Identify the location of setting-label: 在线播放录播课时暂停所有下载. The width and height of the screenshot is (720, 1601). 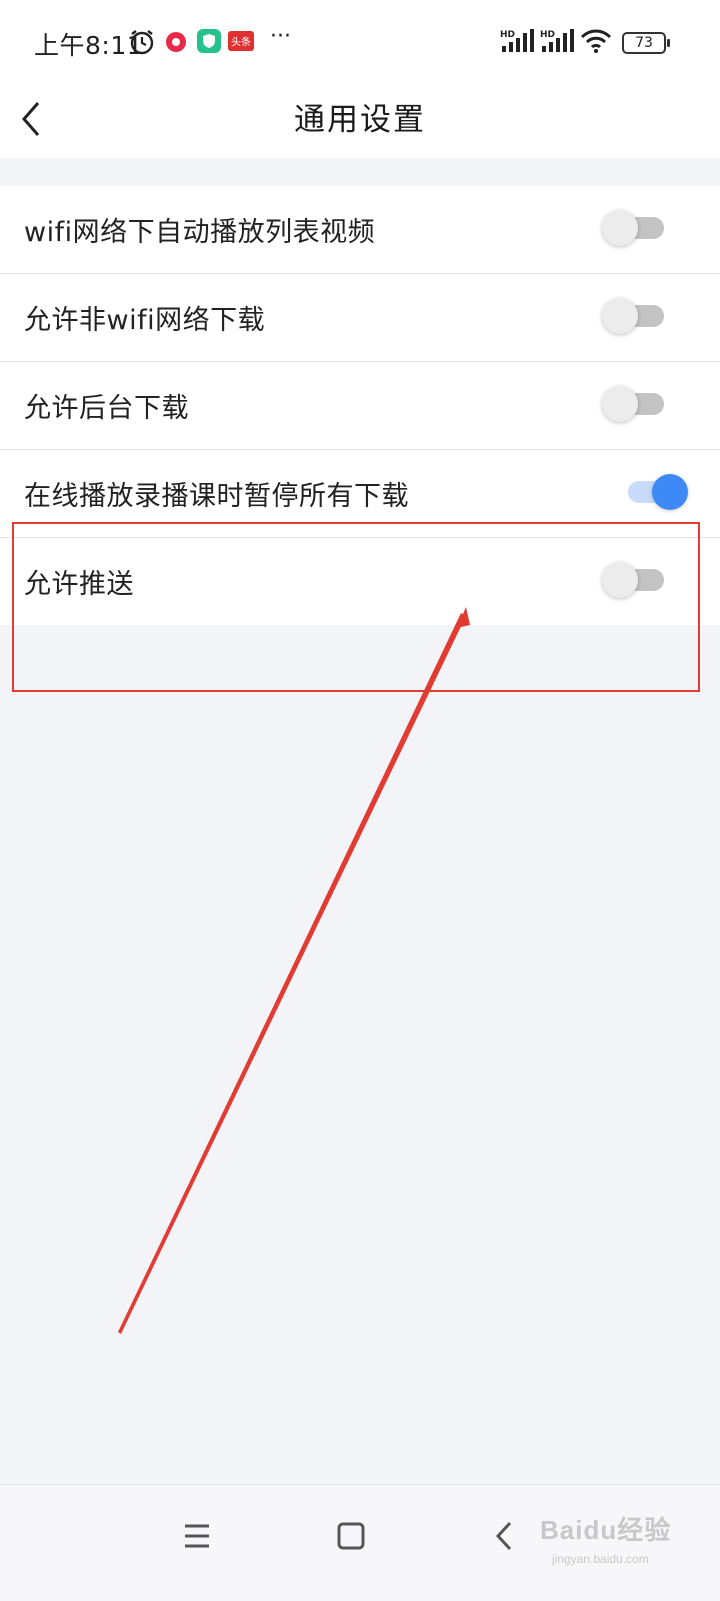
(216, 496).